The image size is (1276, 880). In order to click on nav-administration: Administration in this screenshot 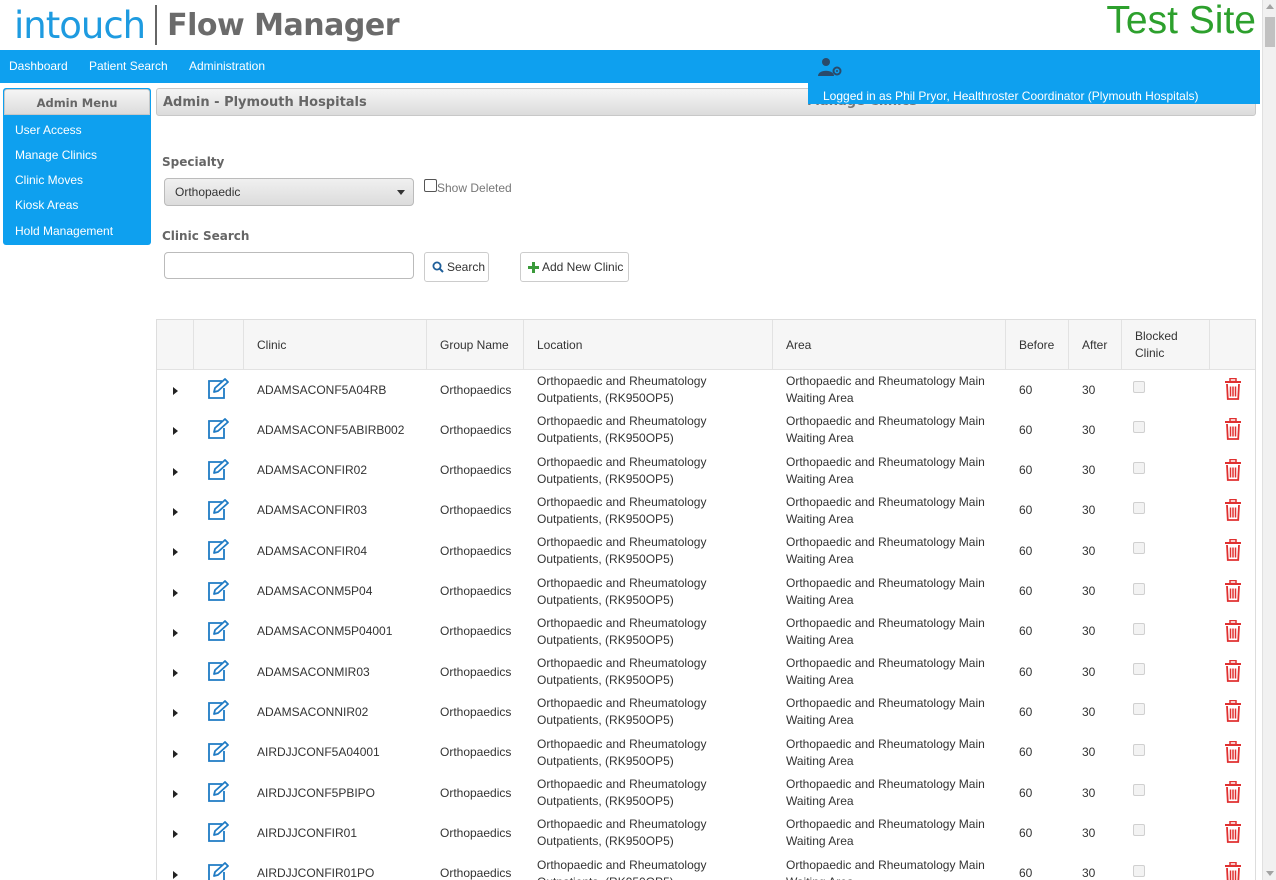, I will do `click(227, 66)`.